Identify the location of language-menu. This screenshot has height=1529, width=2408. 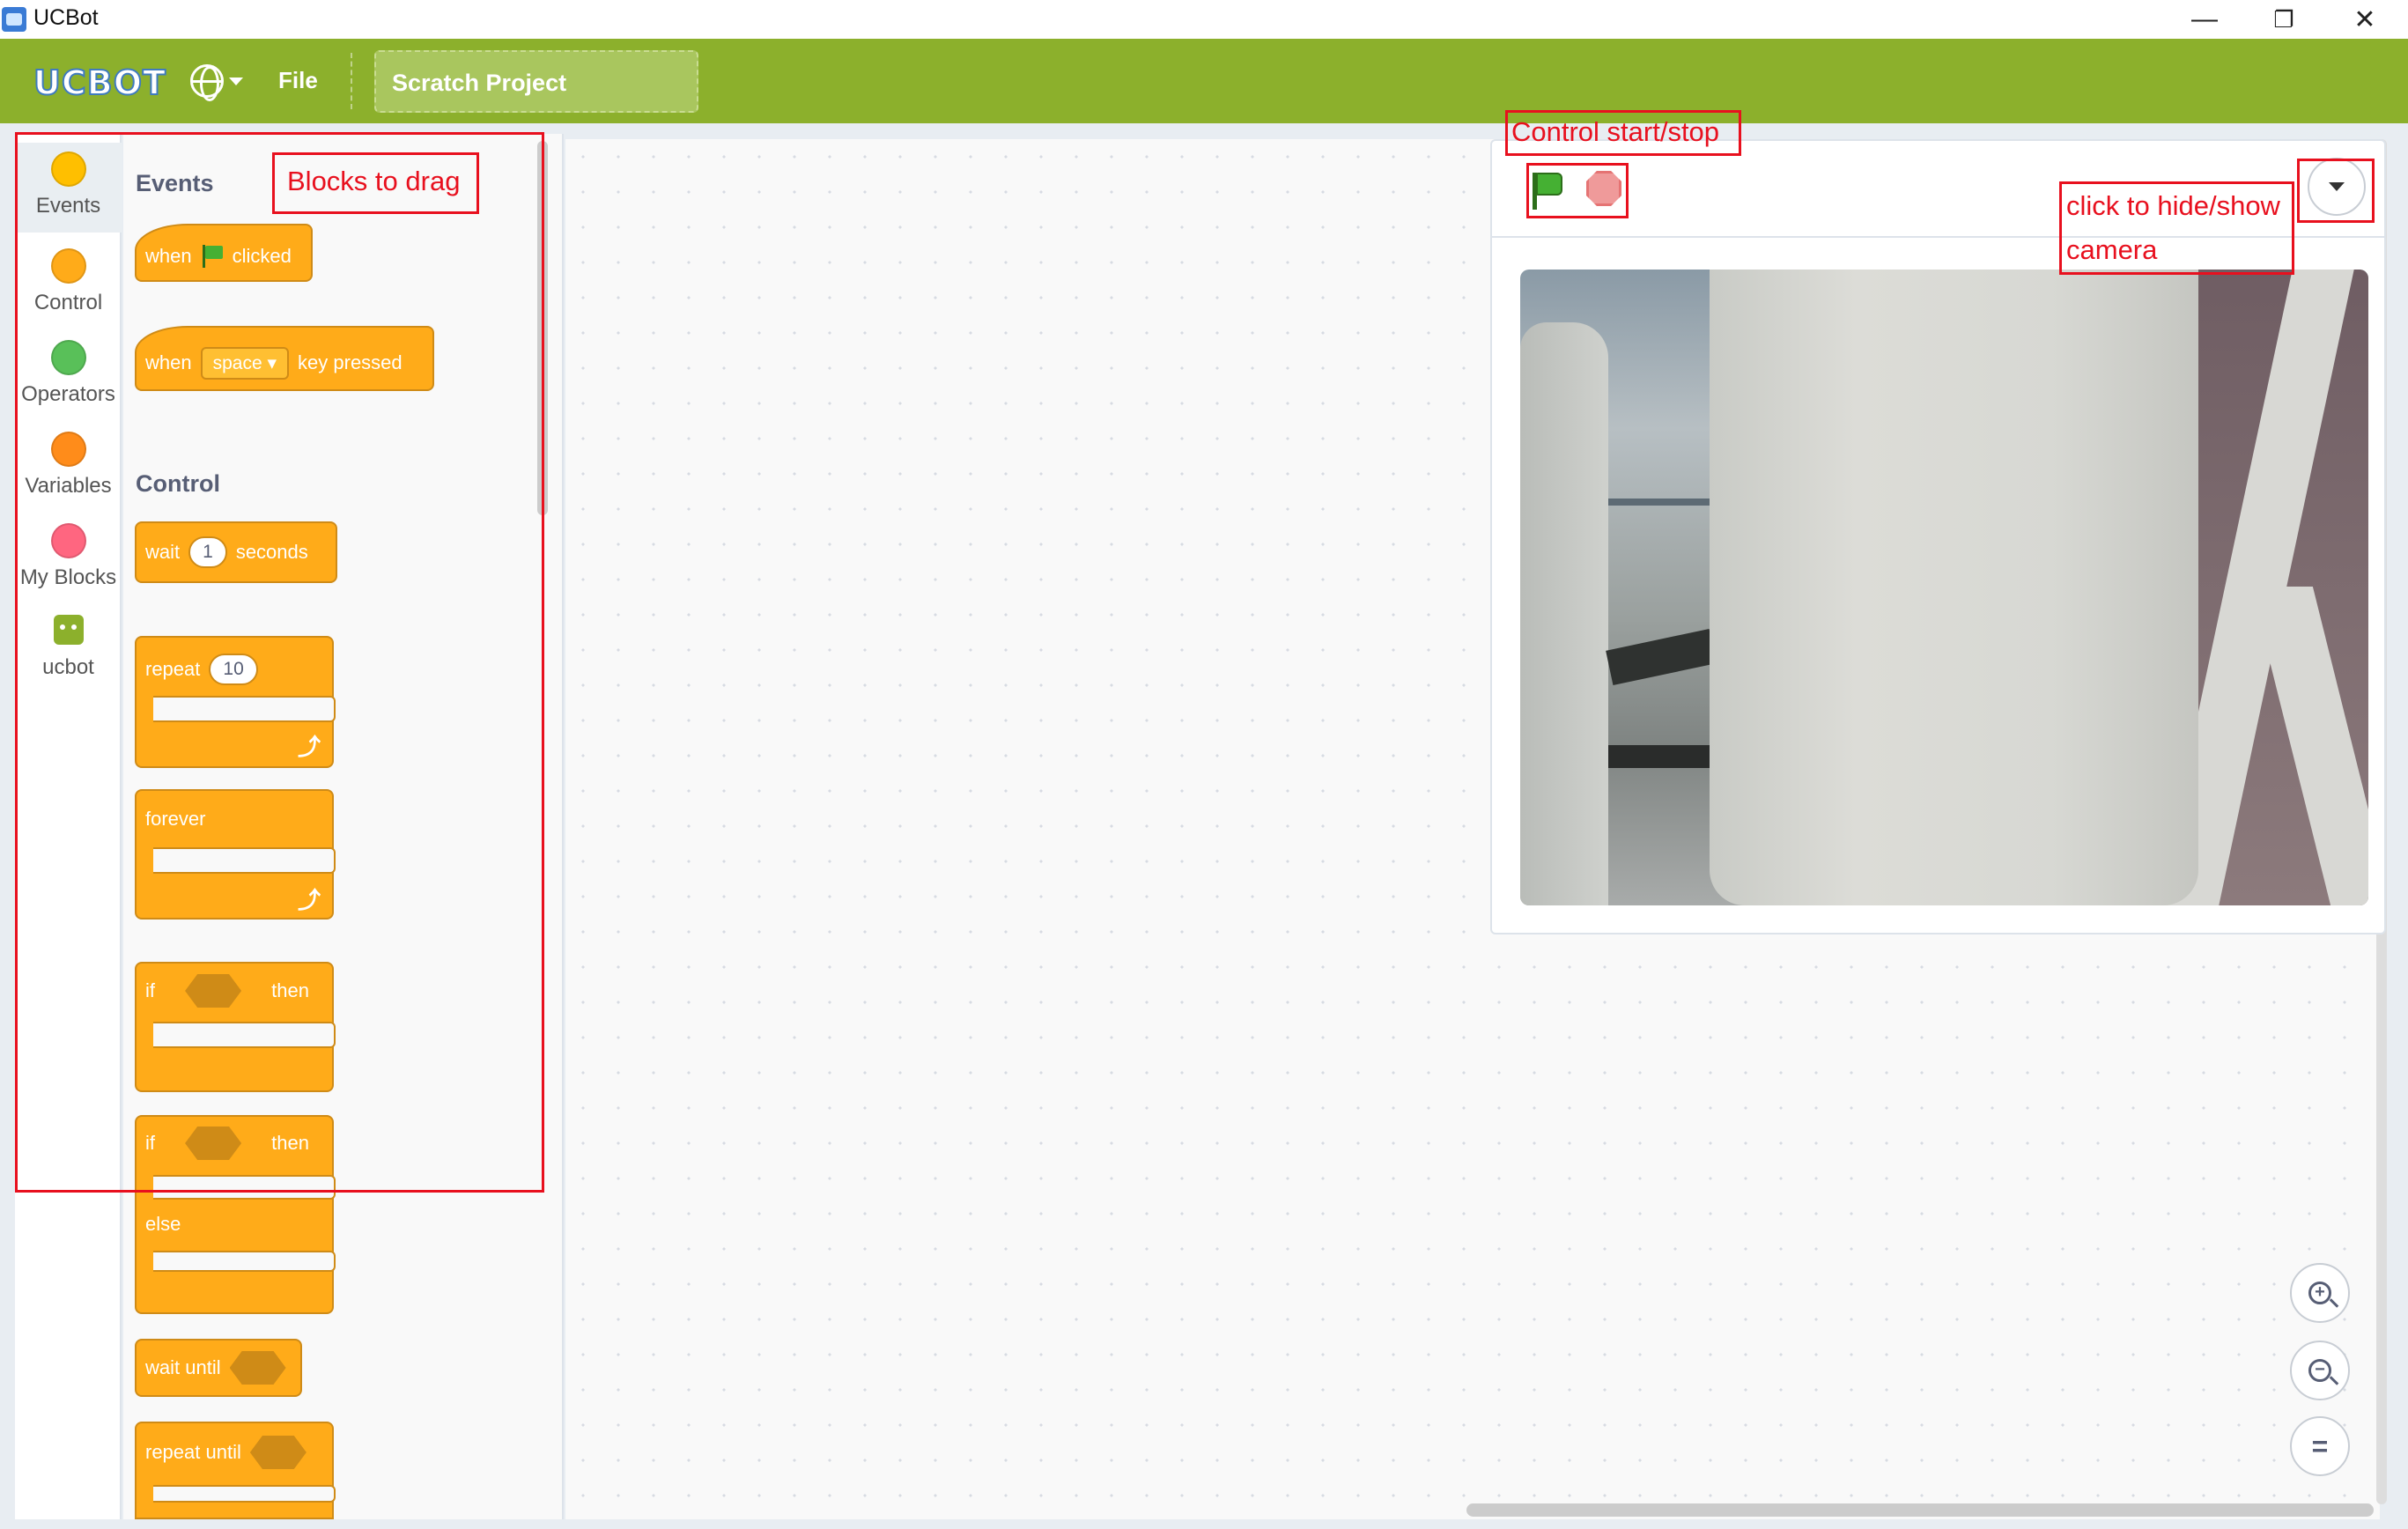
(221, 81).